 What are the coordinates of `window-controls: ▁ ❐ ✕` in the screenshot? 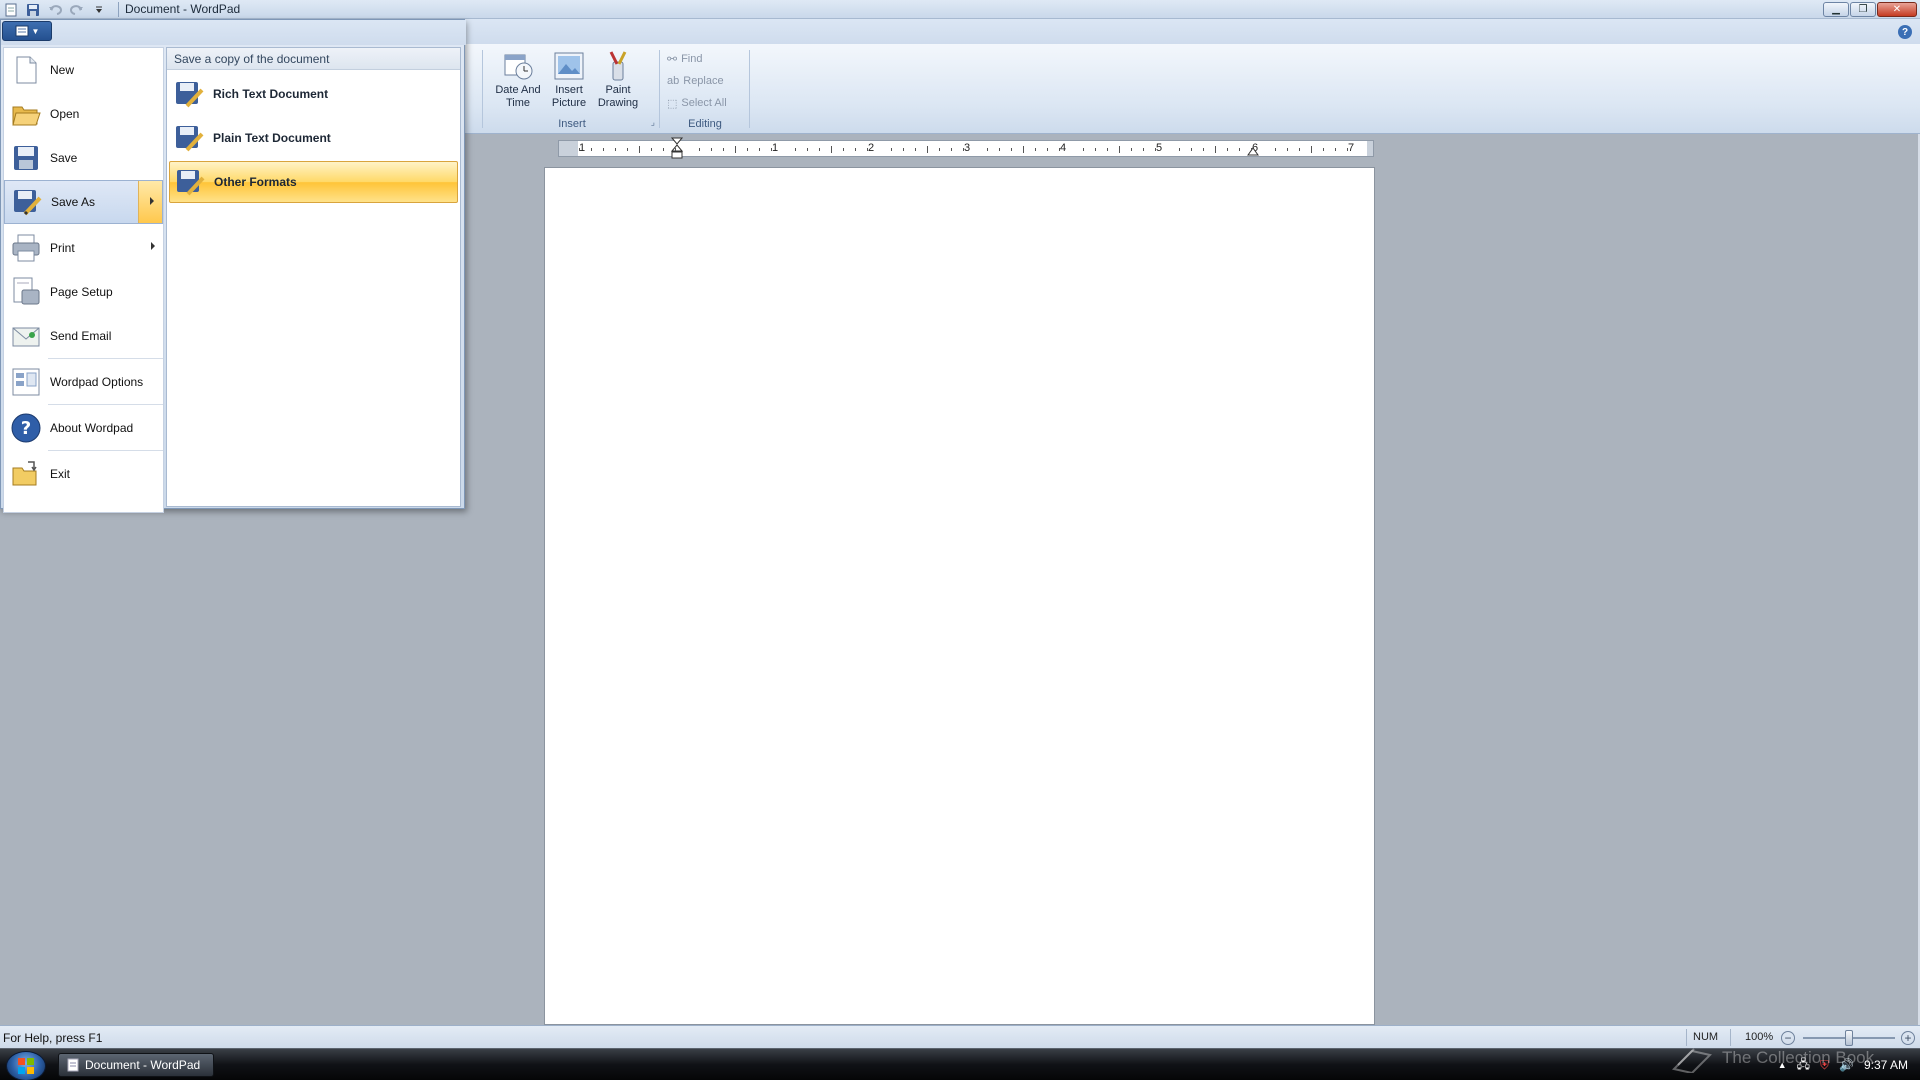 It's located at (1871, 9).